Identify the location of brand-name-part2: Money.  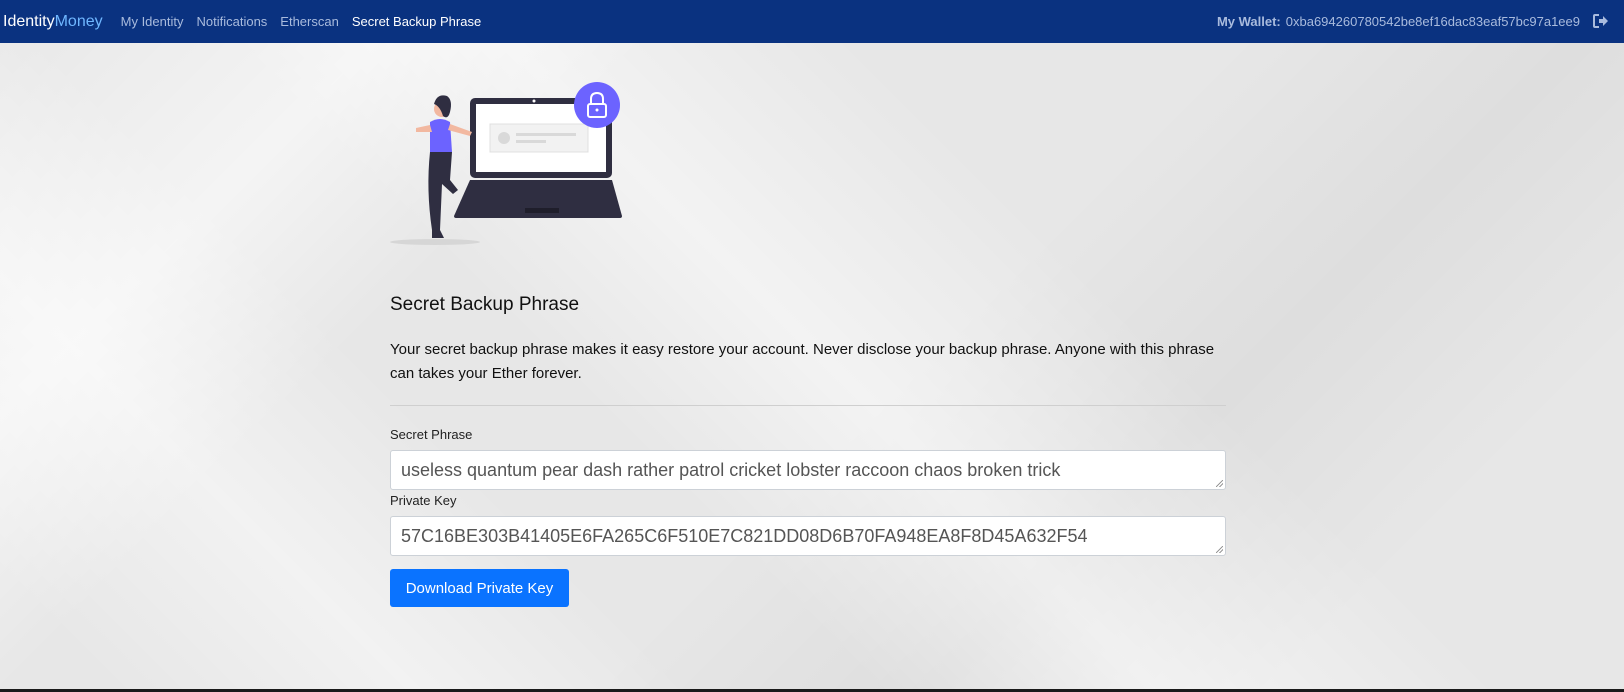
(78, 21).